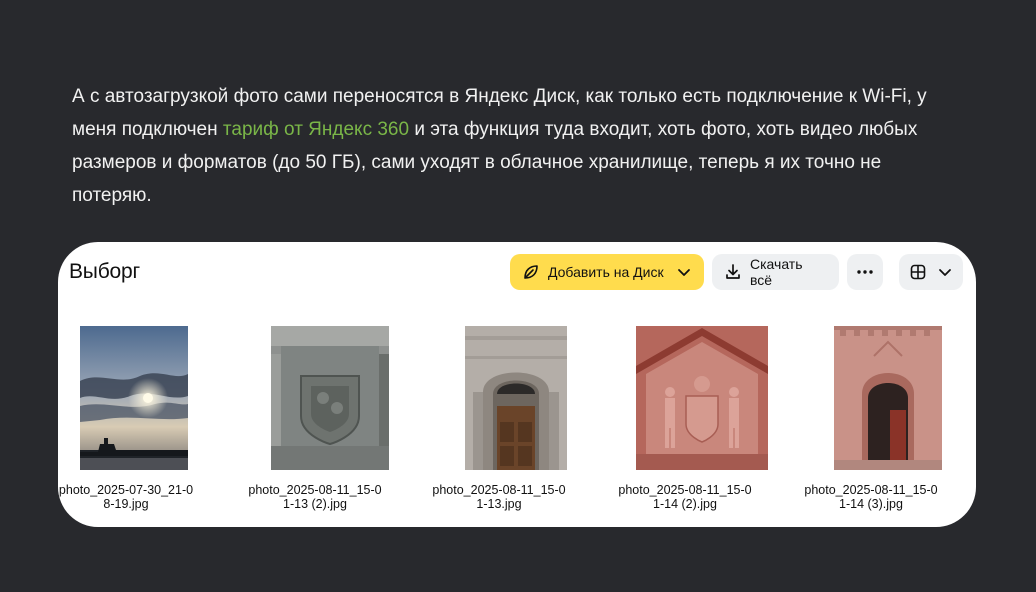 The width and height of the screenshot is (1036, 592). What do you see at coordinates (931, 272) in the screenshot?
I see `view-mode-button` at bounding box center [931, 272].